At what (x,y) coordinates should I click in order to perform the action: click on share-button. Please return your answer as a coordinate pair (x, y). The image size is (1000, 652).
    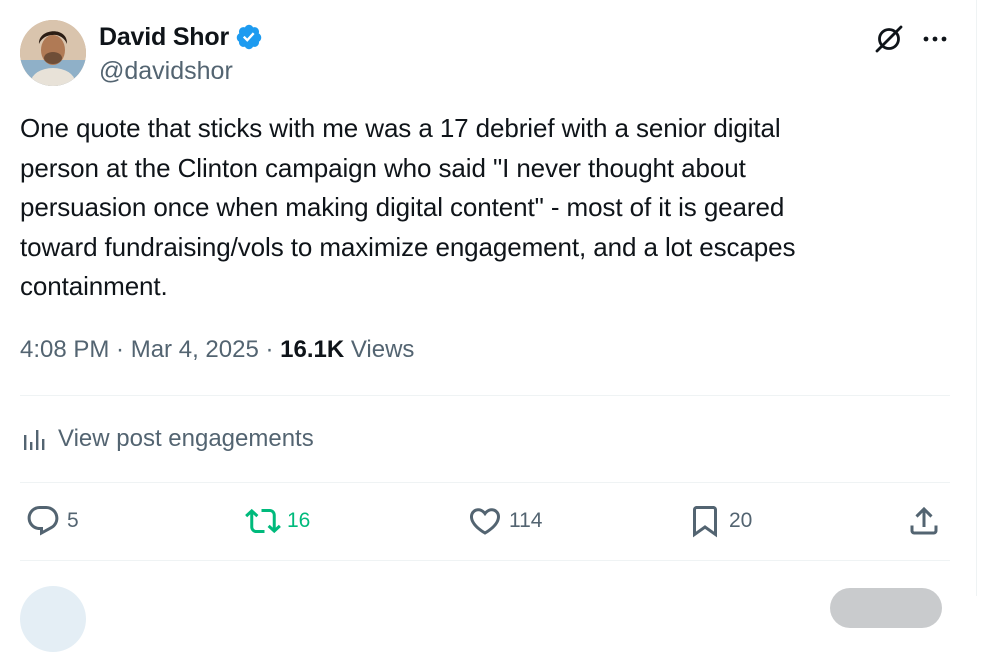
    Looking at the image, I should click on (924, 521).